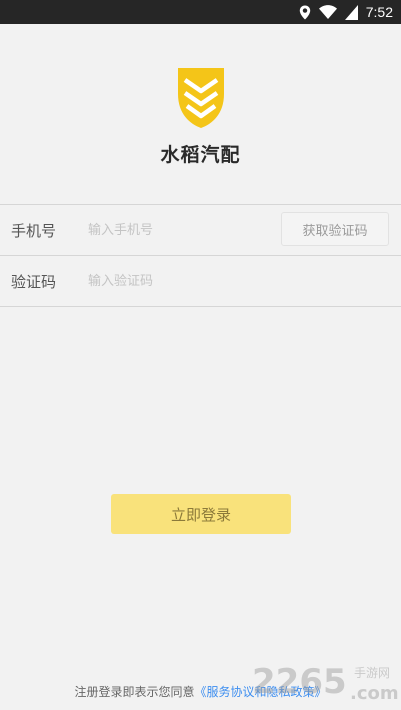 This screenshot has height=710, width=401. I want to click on agreement-prefix: 注册登录即表示您同意, so click(134, 692).